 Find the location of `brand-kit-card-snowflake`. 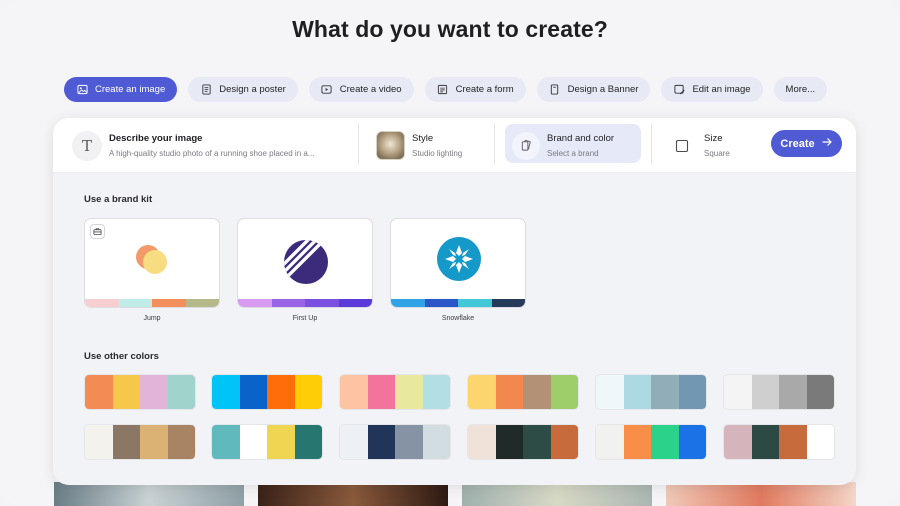

brand-kit-card-snowflake is located at coordinates (458, 263).